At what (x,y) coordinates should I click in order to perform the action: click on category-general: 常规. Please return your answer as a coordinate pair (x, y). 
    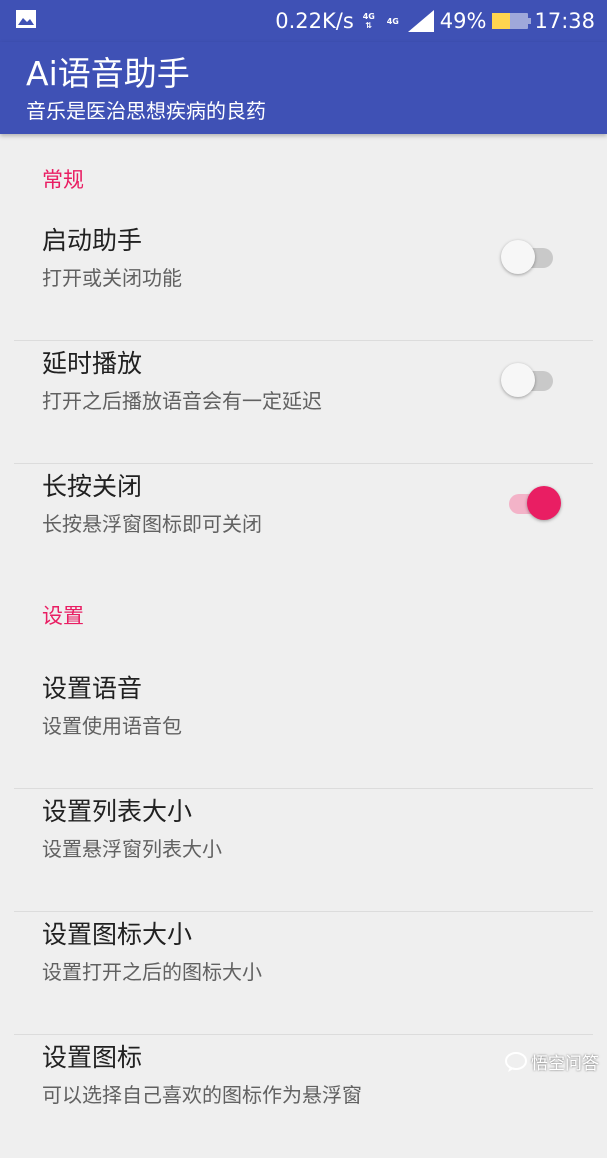
    Looking at the image, I should click on (303, 176).